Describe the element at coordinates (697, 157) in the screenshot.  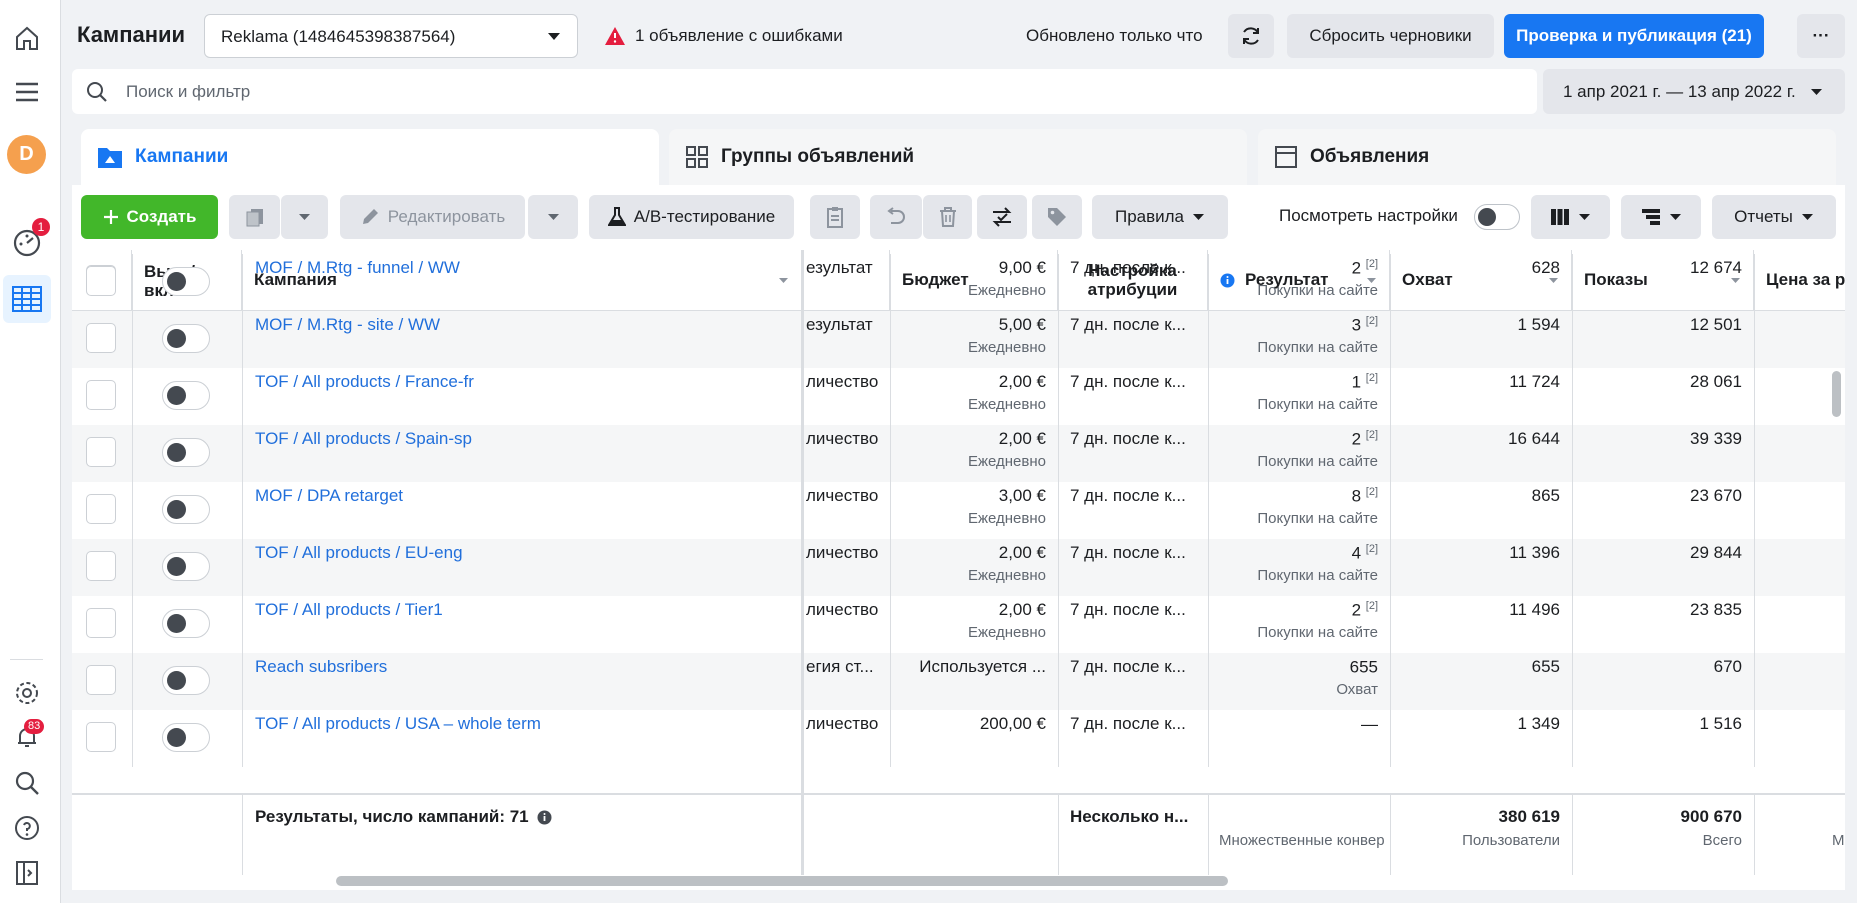
I see `grid-icon` at that location.